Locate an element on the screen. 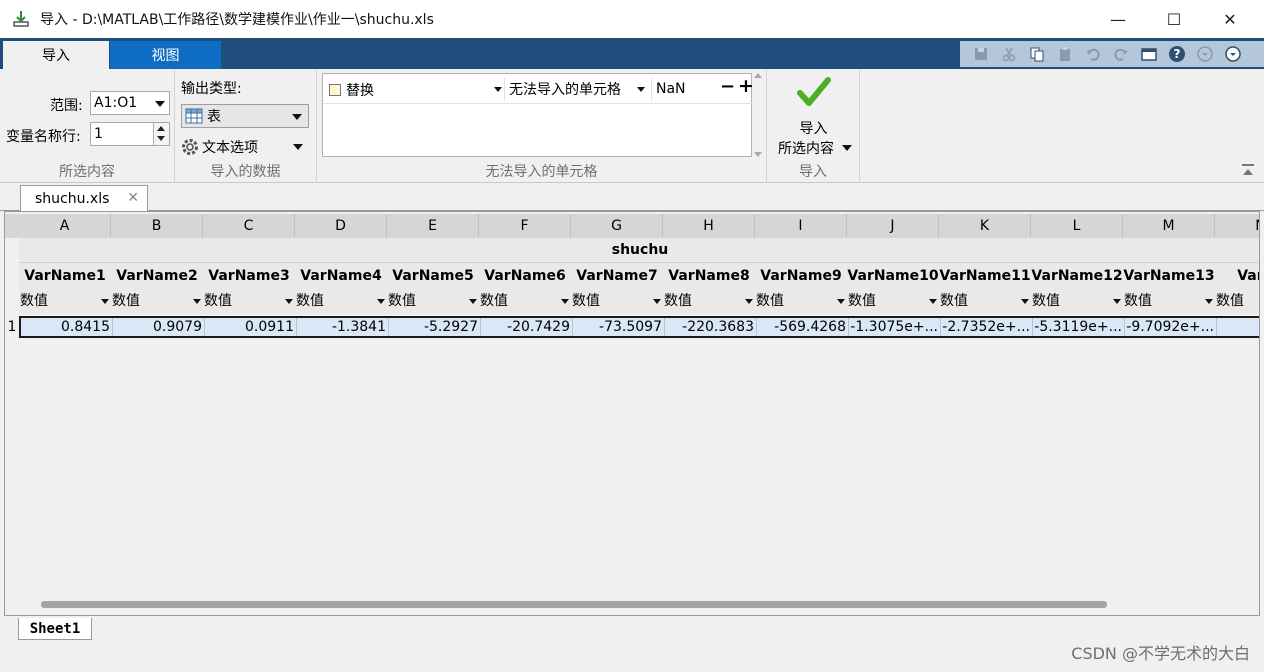  table-cell: -569.4268 is located at coordinates (803, 327).